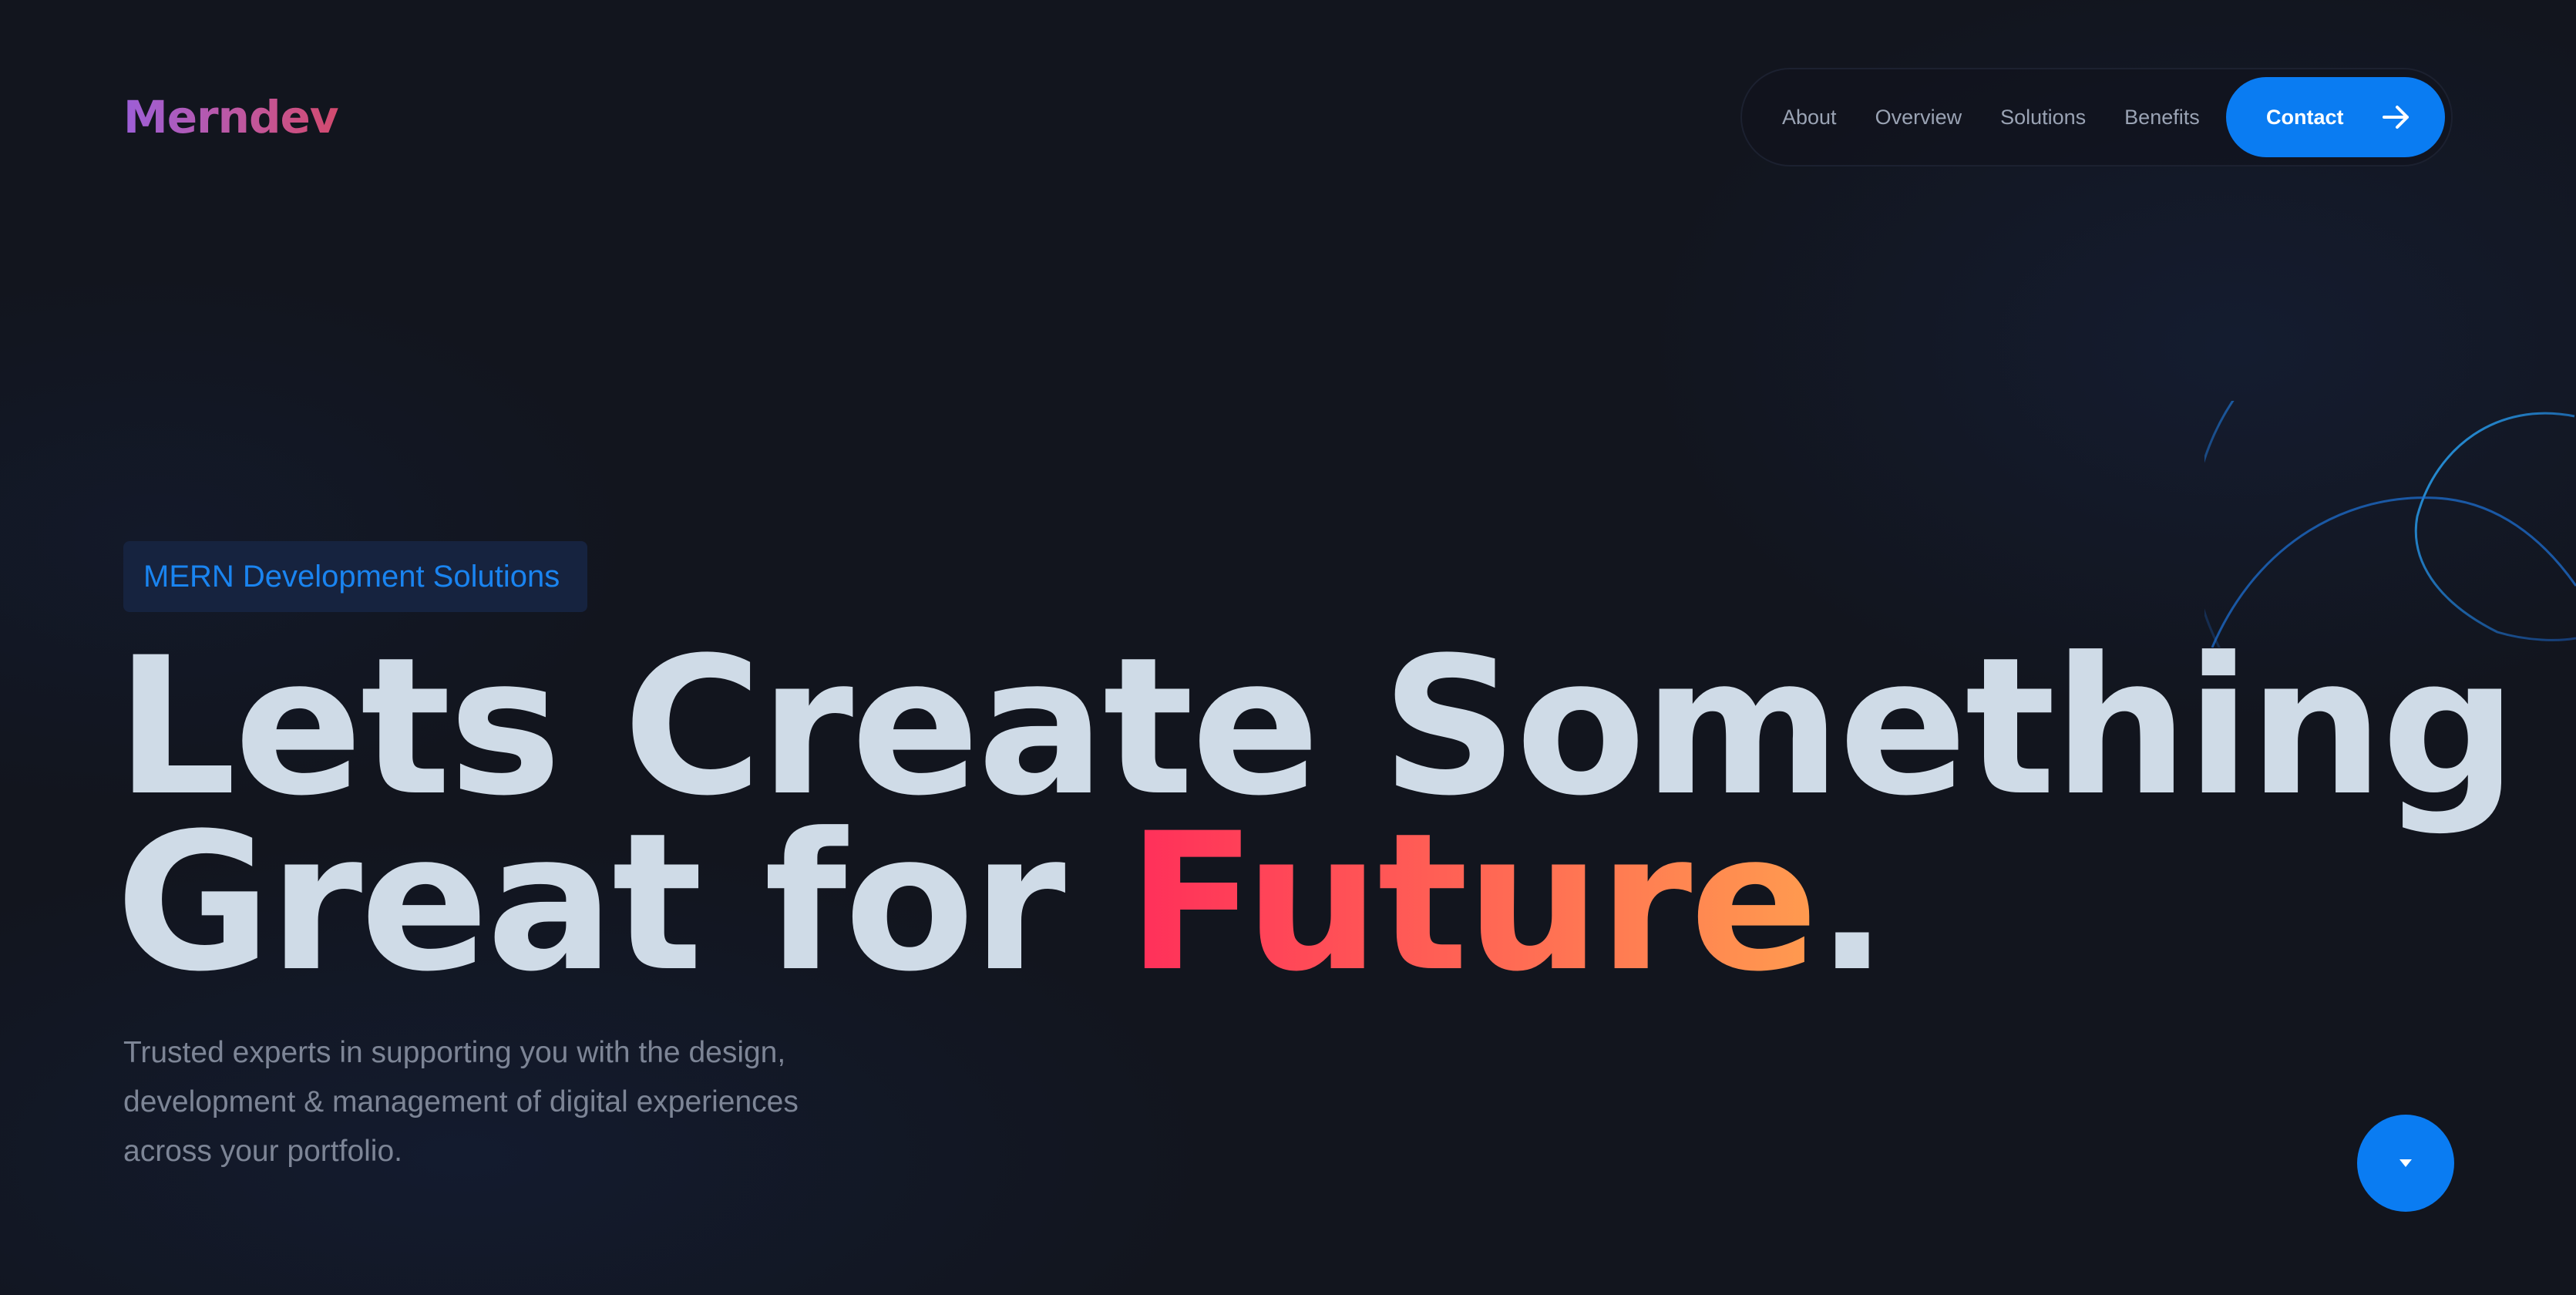 The height and width of the screenshot is (1295, 2576). I want to click on scroll-down-button, so click(2405, 1163).